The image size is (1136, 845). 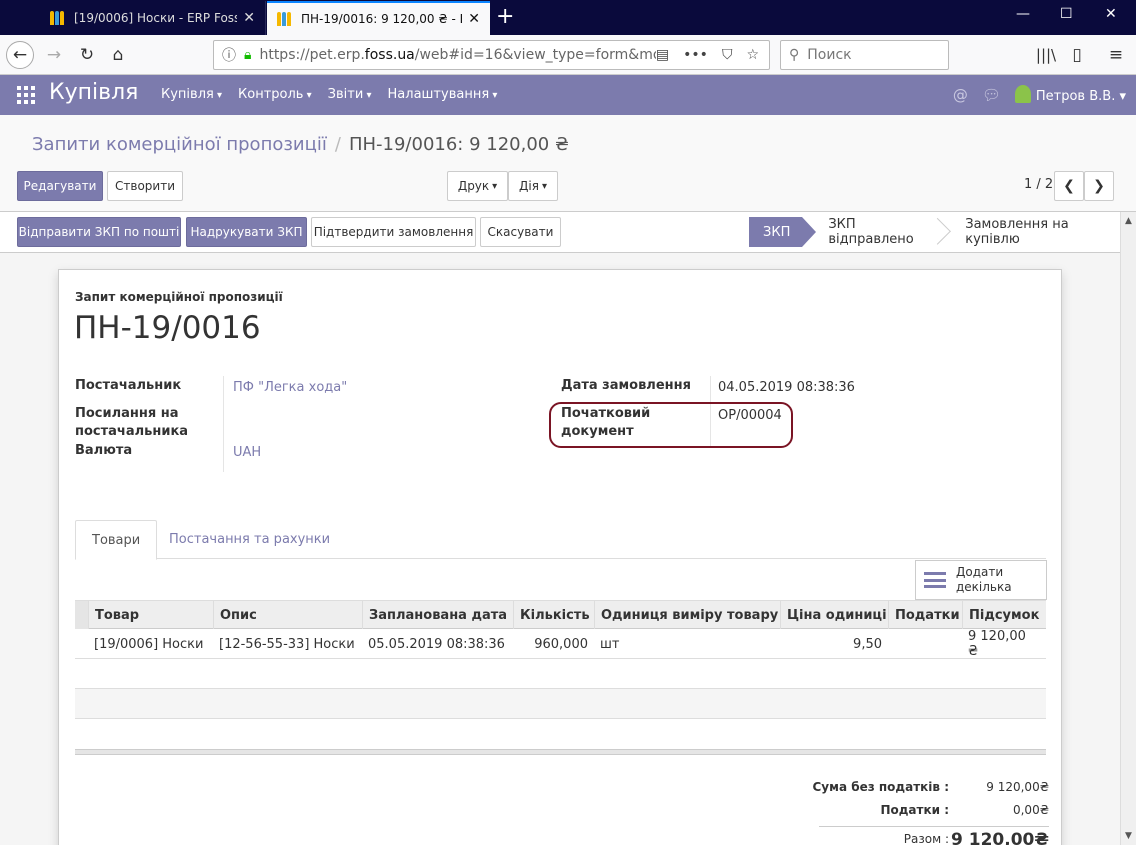 What do you see at coordinates (872, 232) in the screenshot?
I see `stage-rfq-sent: ЗКП відправлено` at bounding box center [872, 232].